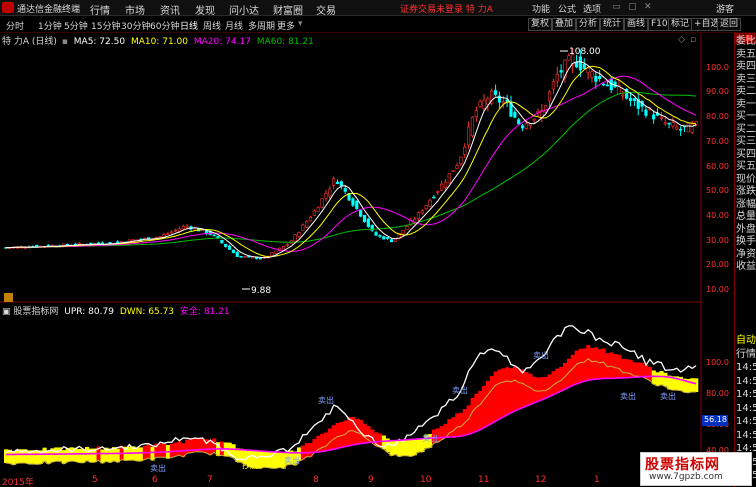 This screenshot has height=487, width=756. What do you see at coordinates (693, 40) in the screenshot?
I see `chart-menu-icon: ▫` at bounding box center [693, 40].